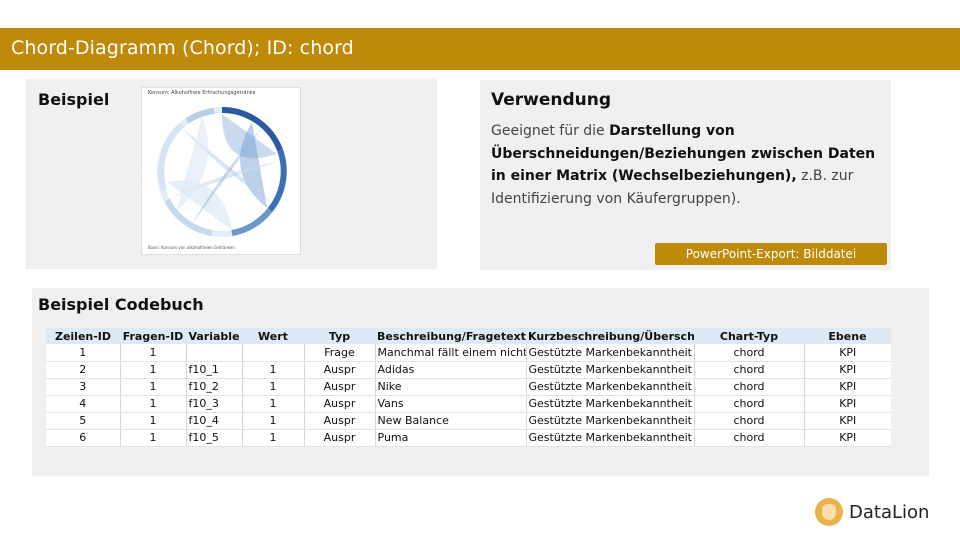  I want to click on brand-name: DataLion, so click(889, 512).